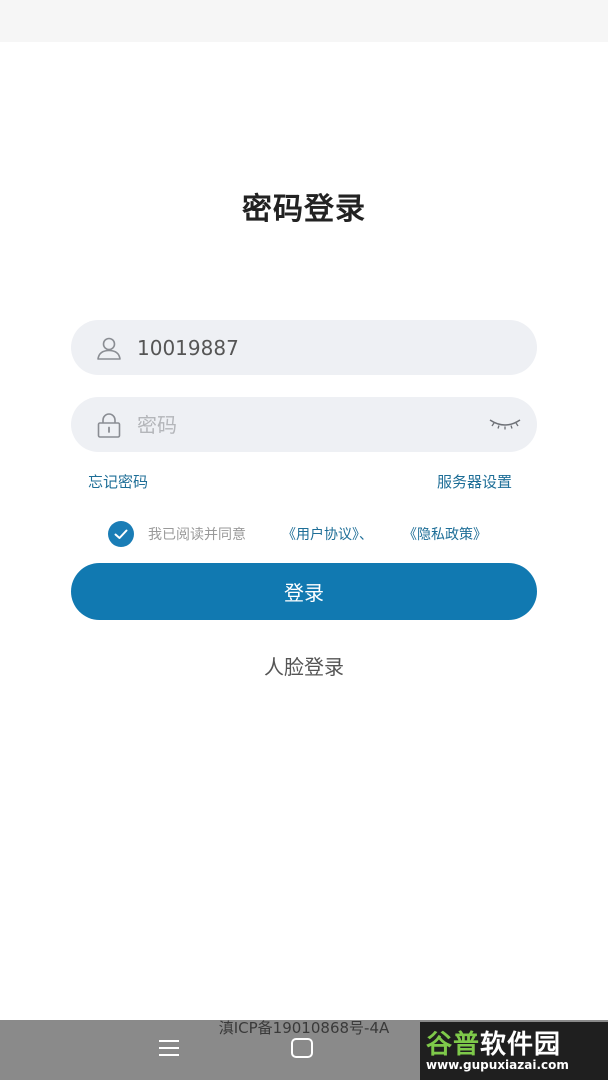 Image resolution: width=608 pixels, height=1080 pixels. I want to click on server-settings-link: 服务器设置, so click(474, 481).